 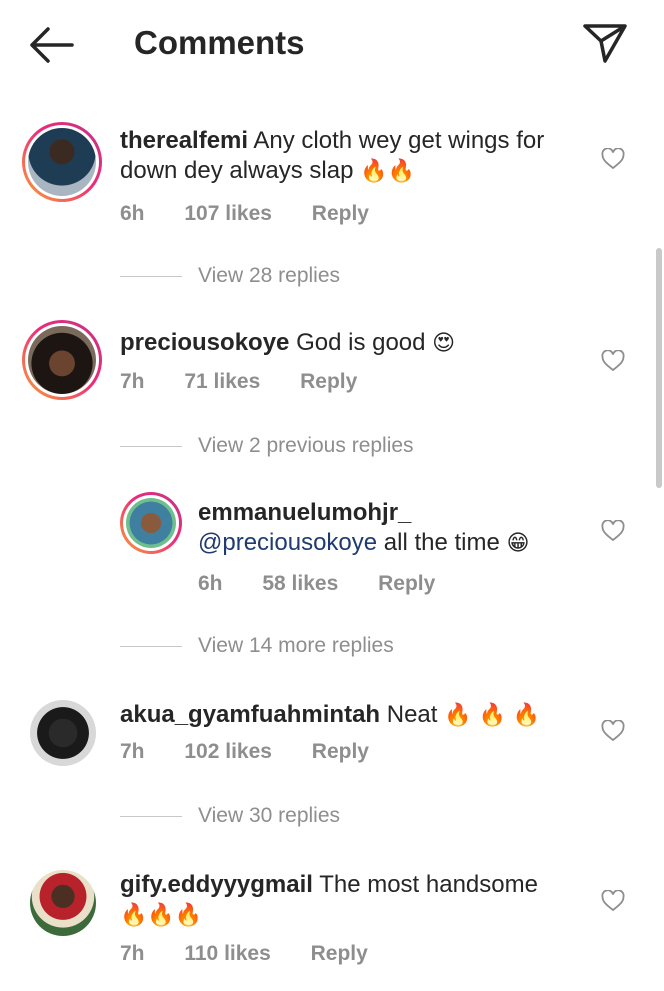 I want to click on fire-emoji: 🔥🔥🔥, so click(x=161, y=915).